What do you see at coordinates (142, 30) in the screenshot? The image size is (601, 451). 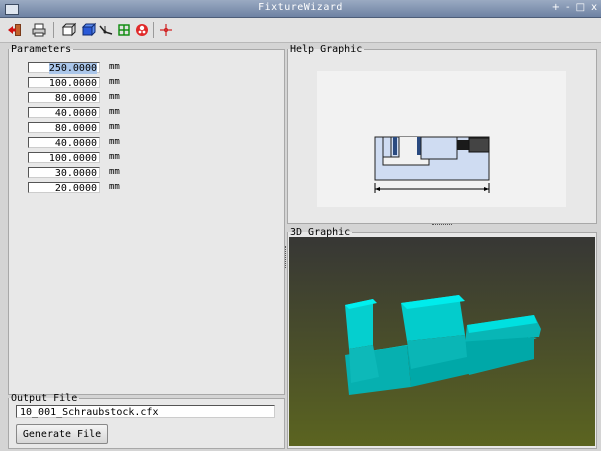 I see `palette-icon` at bounding box center [142, 30].